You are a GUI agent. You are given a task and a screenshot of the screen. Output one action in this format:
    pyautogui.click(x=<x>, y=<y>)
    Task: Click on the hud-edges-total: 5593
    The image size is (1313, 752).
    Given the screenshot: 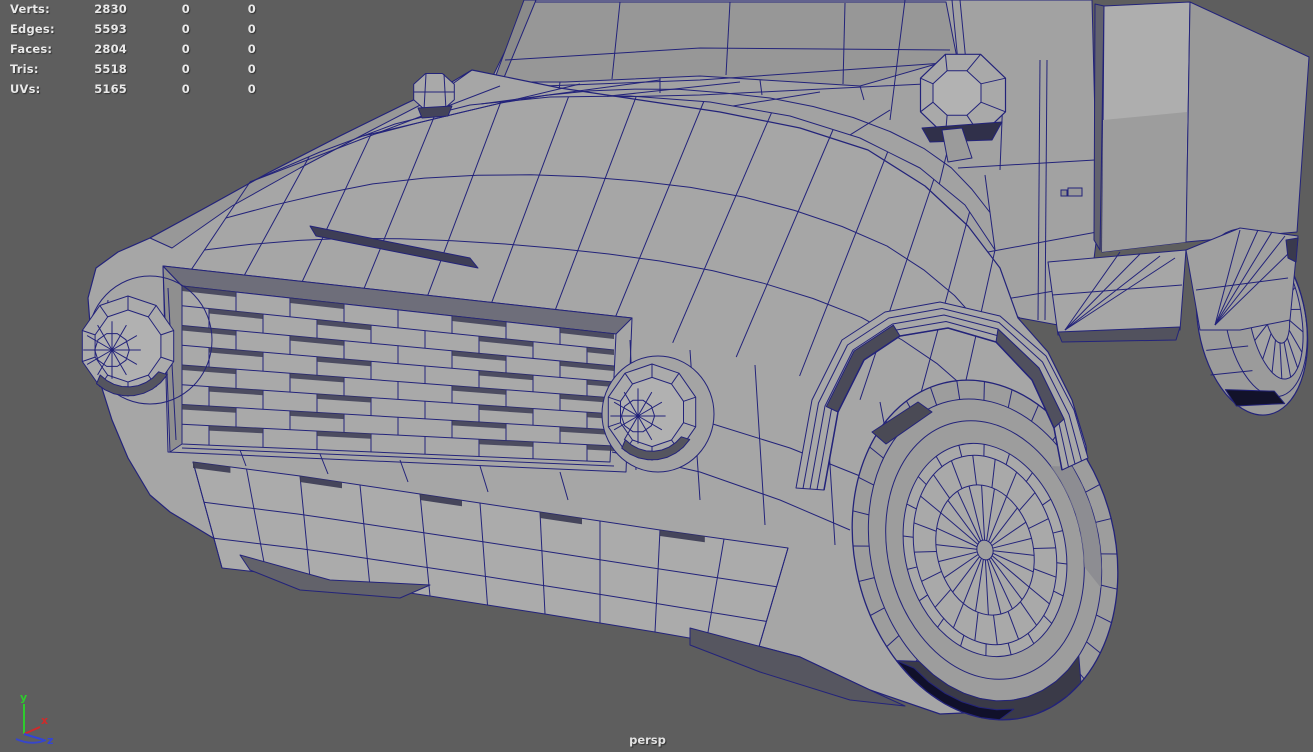 What is the action you would take?
    pyautogui.click(x=110, y=29)
    